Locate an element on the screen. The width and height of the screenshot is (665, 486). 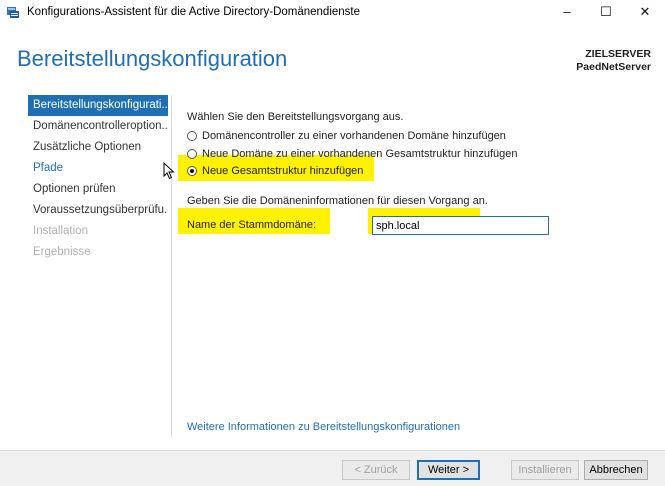
nav-divider is located at coordinates (171, 266).